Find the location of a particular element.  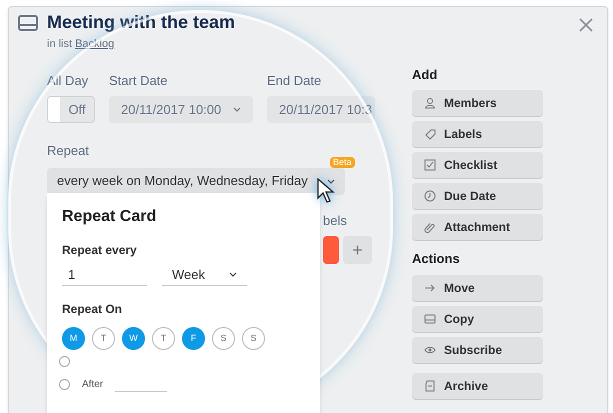

clock-icon is located at coordinates (430, 196).